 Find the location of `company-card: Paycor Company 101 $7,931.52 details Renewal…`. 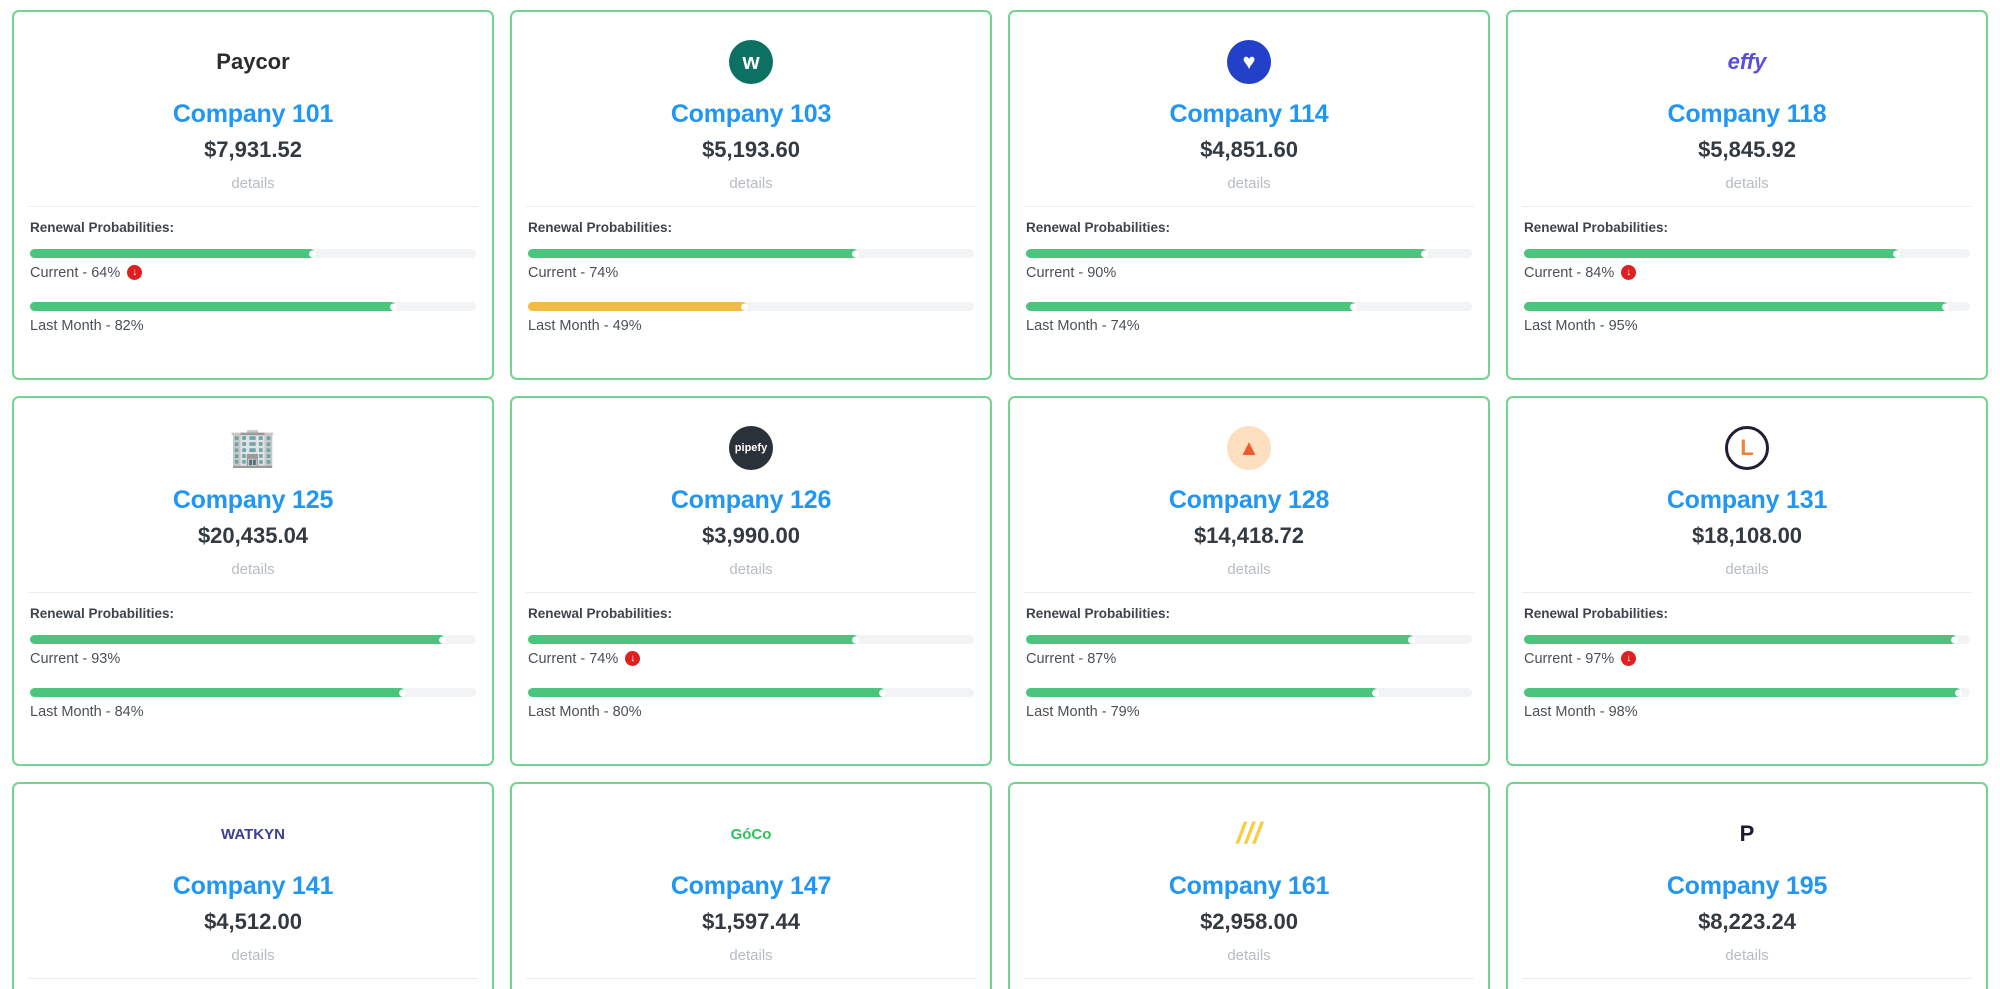

company-card: Paycor Company 101 $7,931.52 details Renewal… is located at coordinates (253, 195).